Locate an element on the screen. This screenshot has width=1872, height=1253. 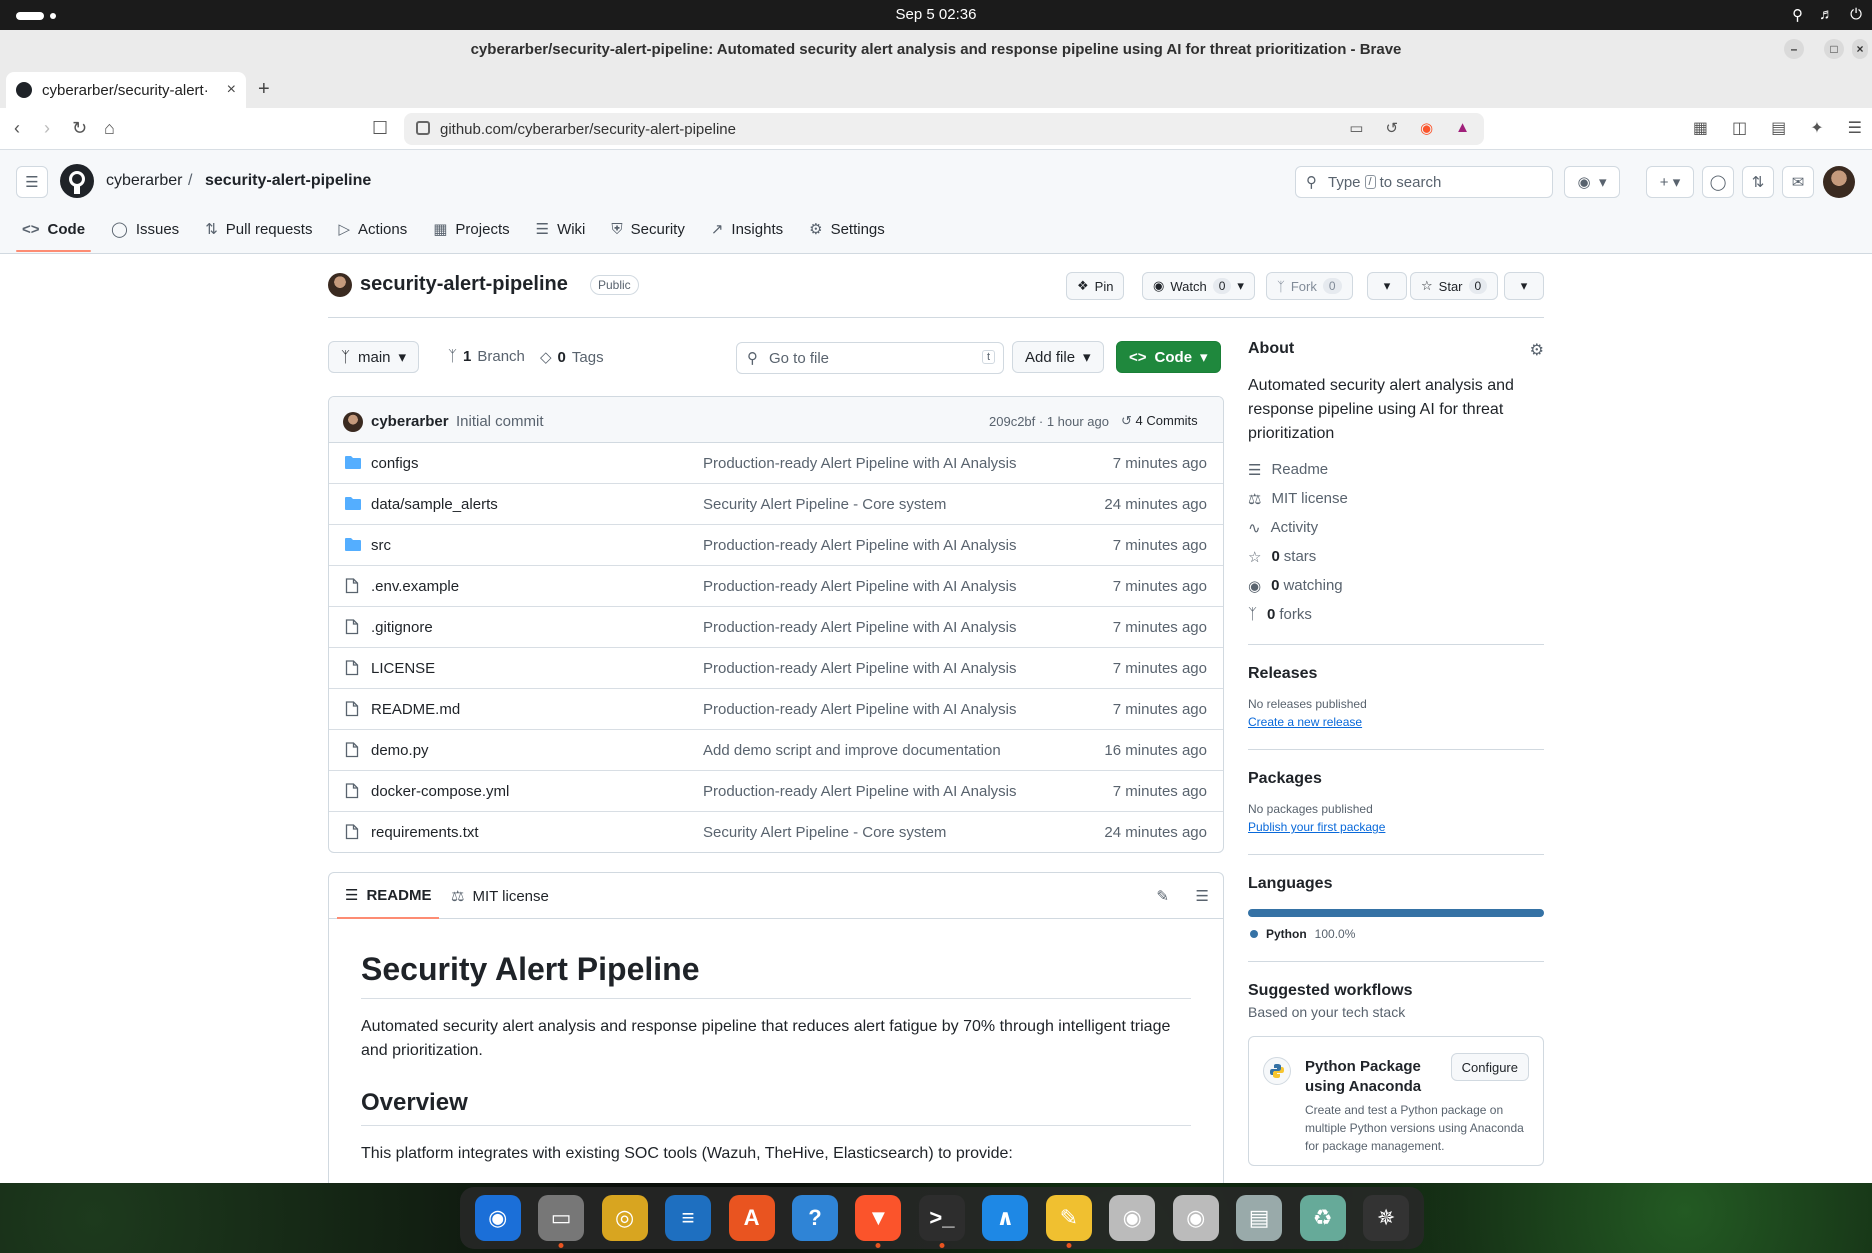
files-icon: ▭ is located at coordinates (561, 1221).